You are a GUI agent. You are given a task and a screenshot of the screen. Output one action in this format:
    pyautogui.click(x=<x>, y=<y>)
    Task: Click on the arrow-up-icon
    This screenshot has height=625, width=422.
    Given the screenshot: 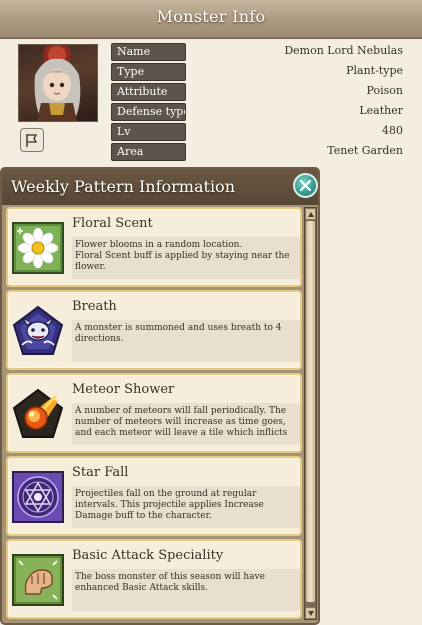 What is the action you would take?
    pyautogui.click(x=311, y=214)
    